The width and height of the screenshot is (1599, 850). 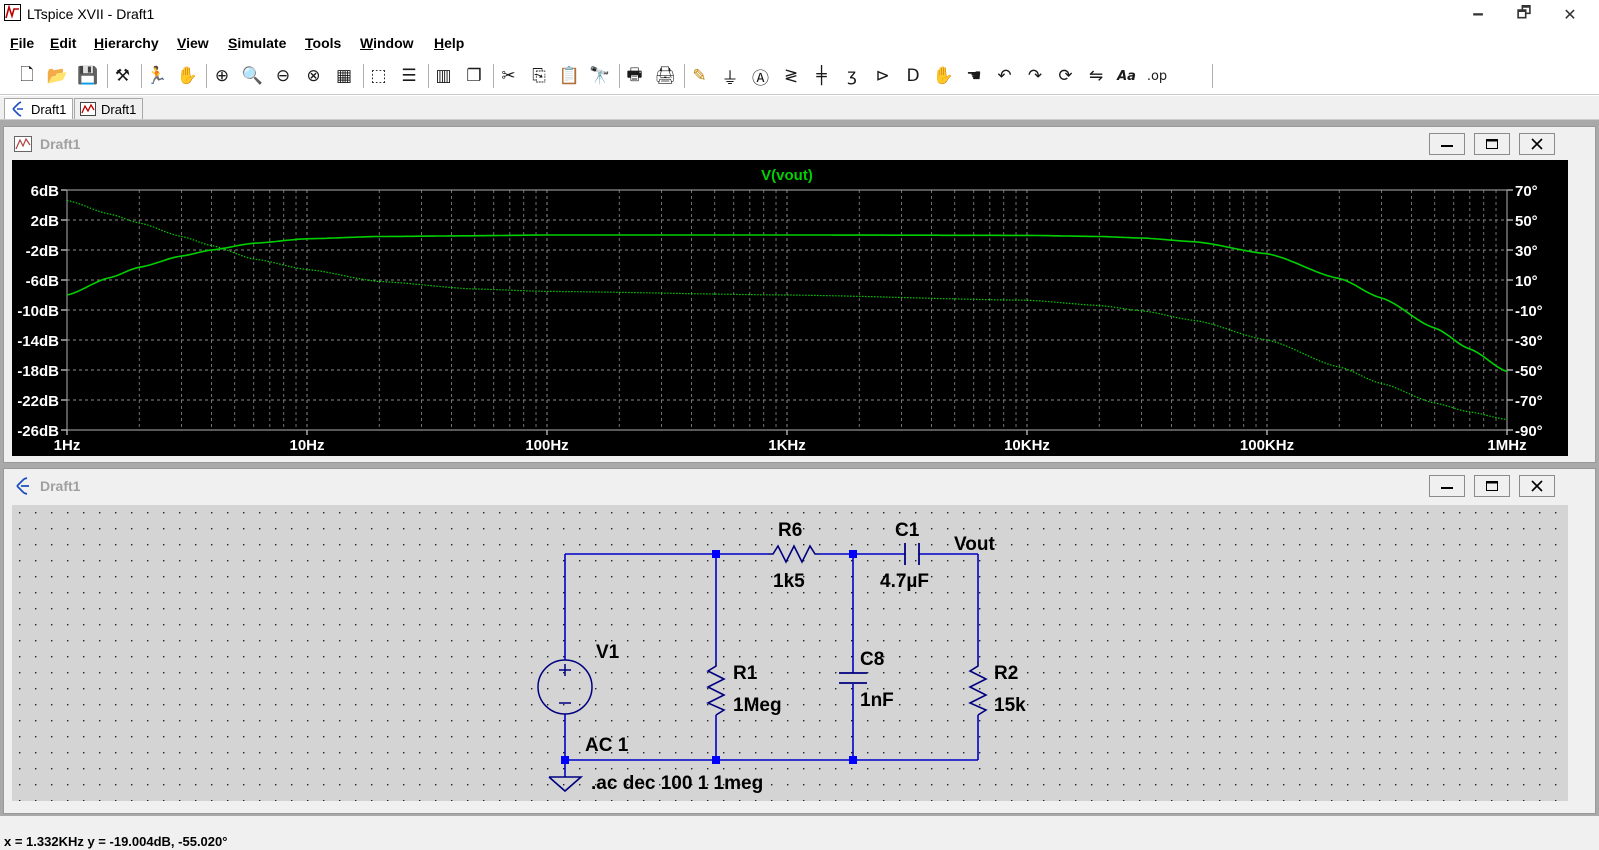 What do you see at coordinates (872, 659) in the screenshot?
I see `c8-name: C8` at bounding box center [872, 659].